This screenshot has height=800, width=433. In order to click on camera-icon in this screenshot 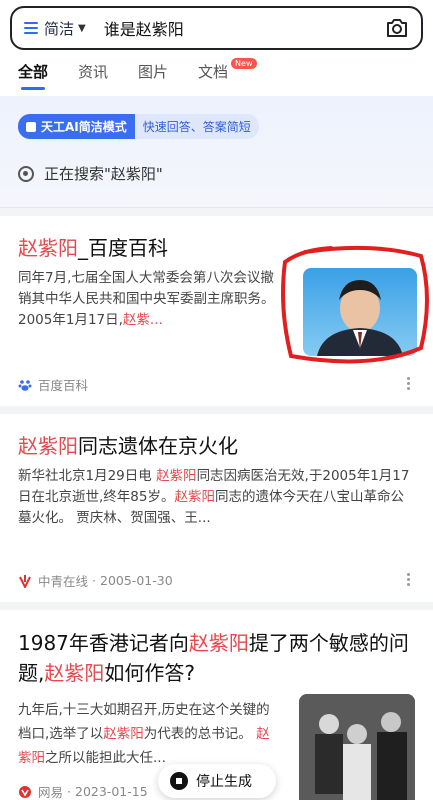, I will do `click(397, 28)`.